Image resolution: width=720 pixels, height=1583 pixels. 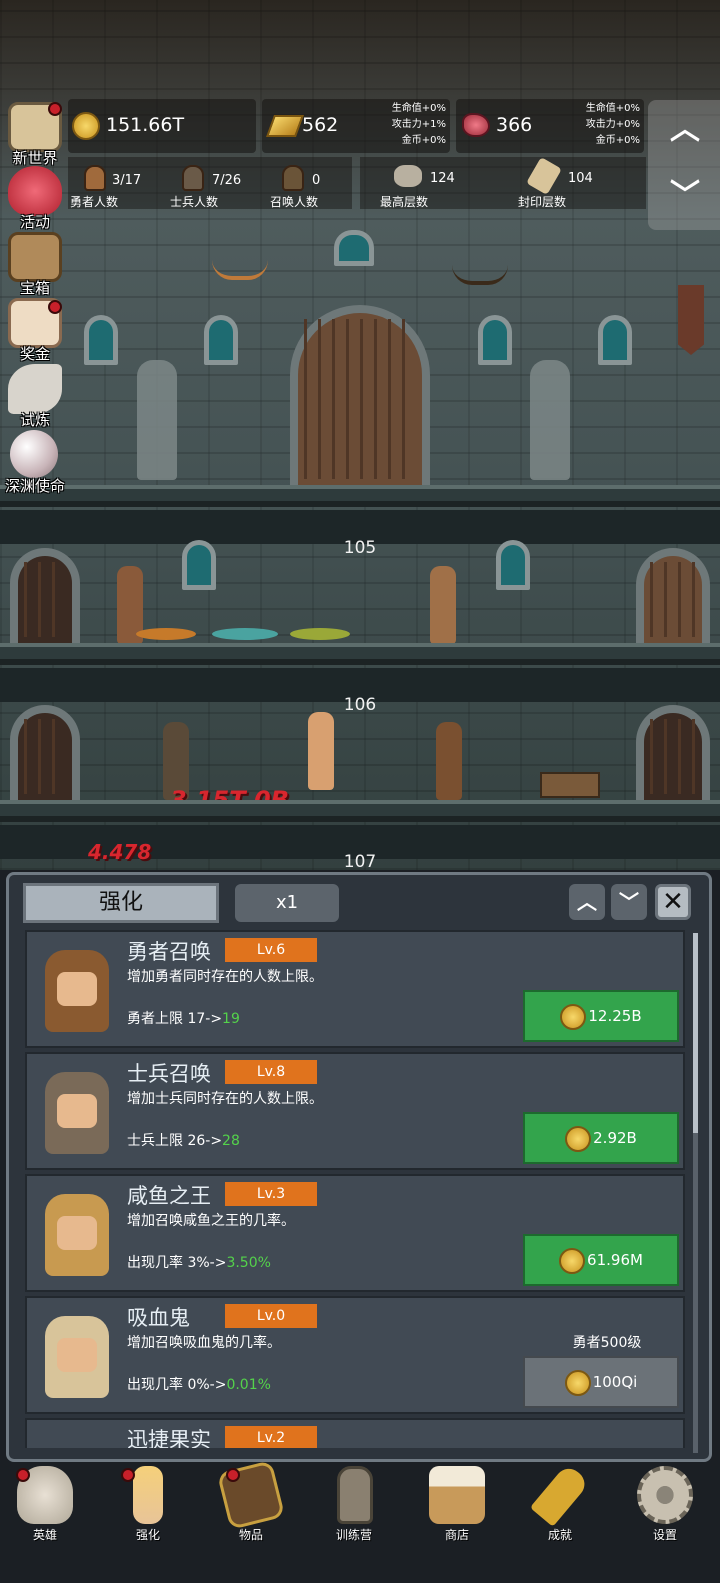 What do you see at coordinates (685, 130) in the screenshot?
I see `scroll-up-button: ︿` at bounding box center [685, 130].